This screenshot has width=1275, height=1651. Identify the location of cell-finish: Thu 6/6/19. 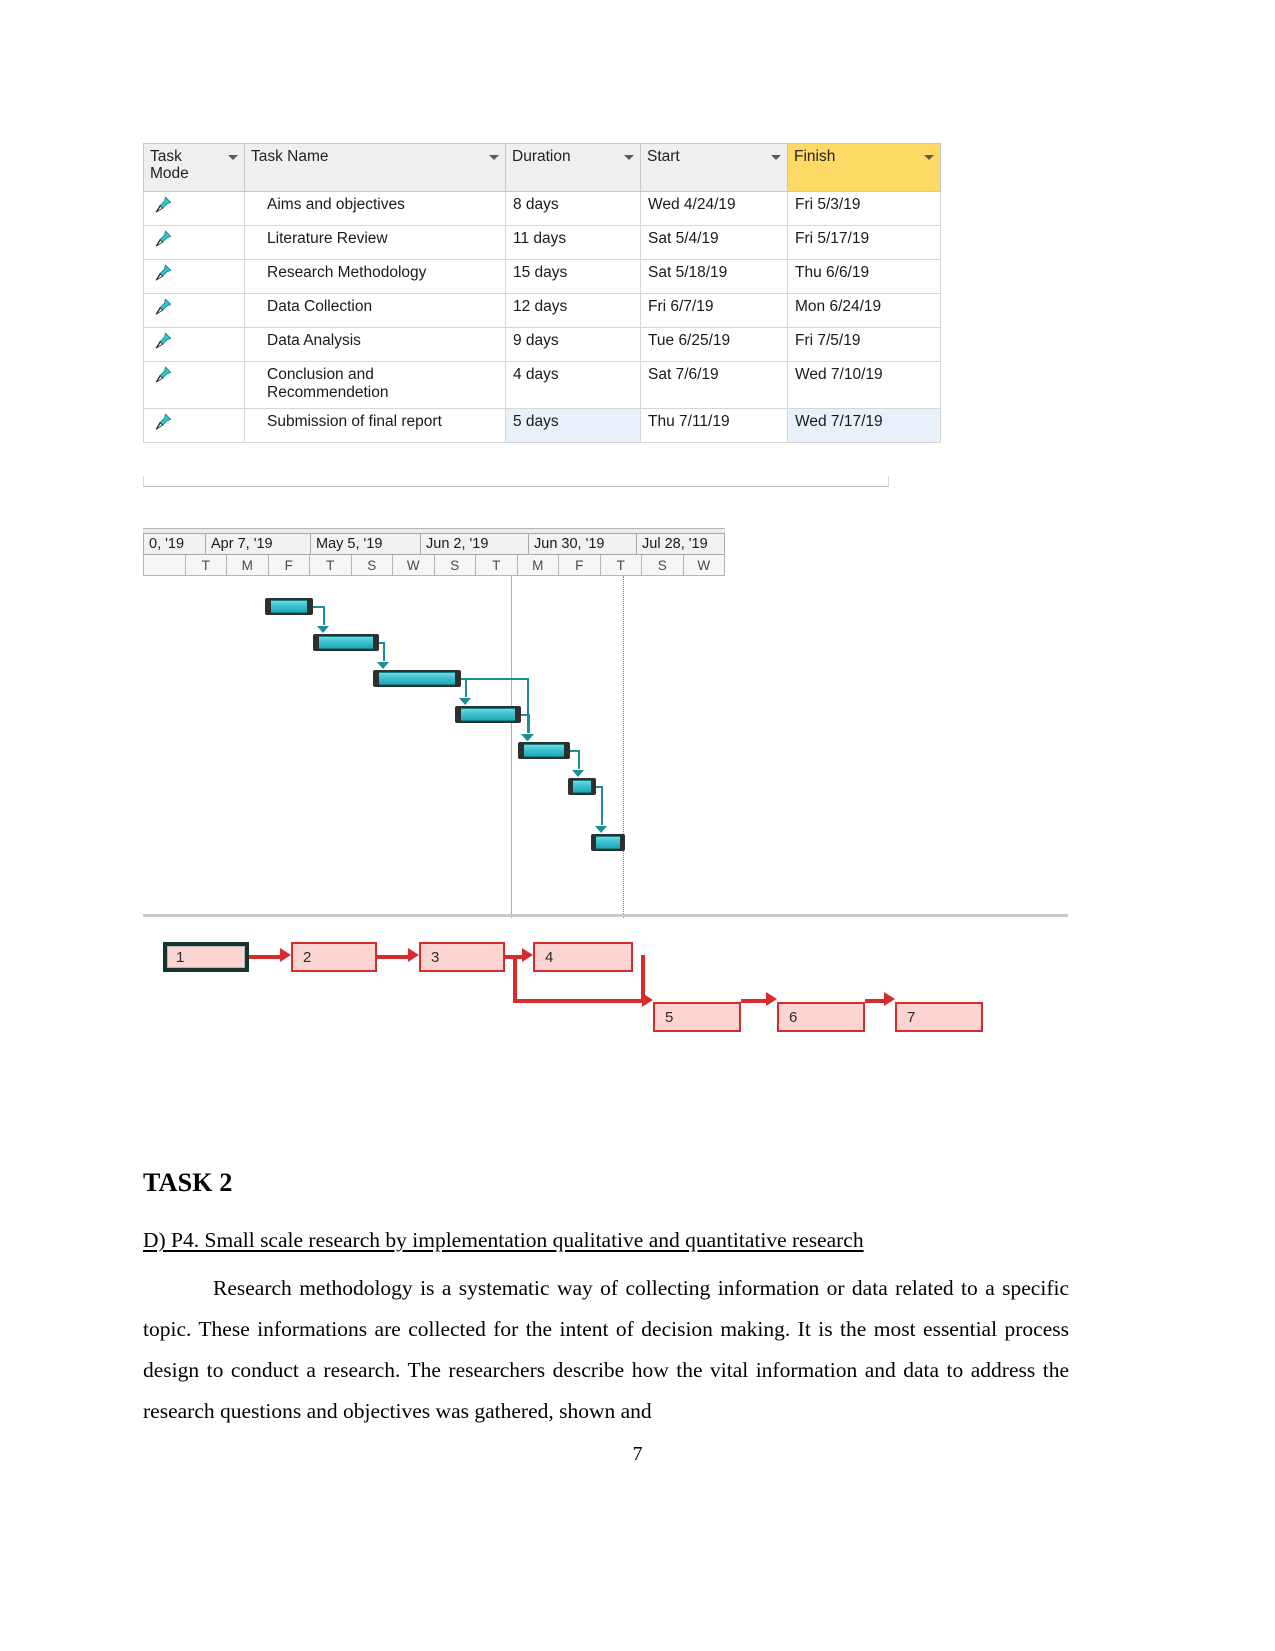
(864, 276).